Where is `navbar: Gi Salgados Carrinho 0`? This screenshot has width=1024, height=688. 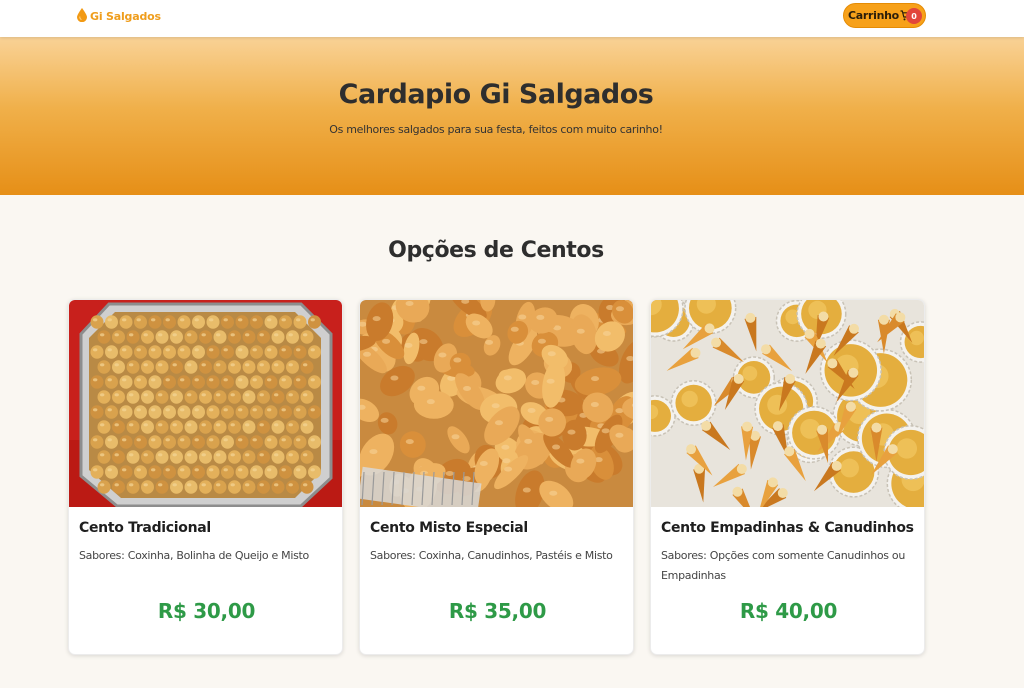
navbar: Gi Salgados Carrinho 0 is located at coordinates (512, 18).